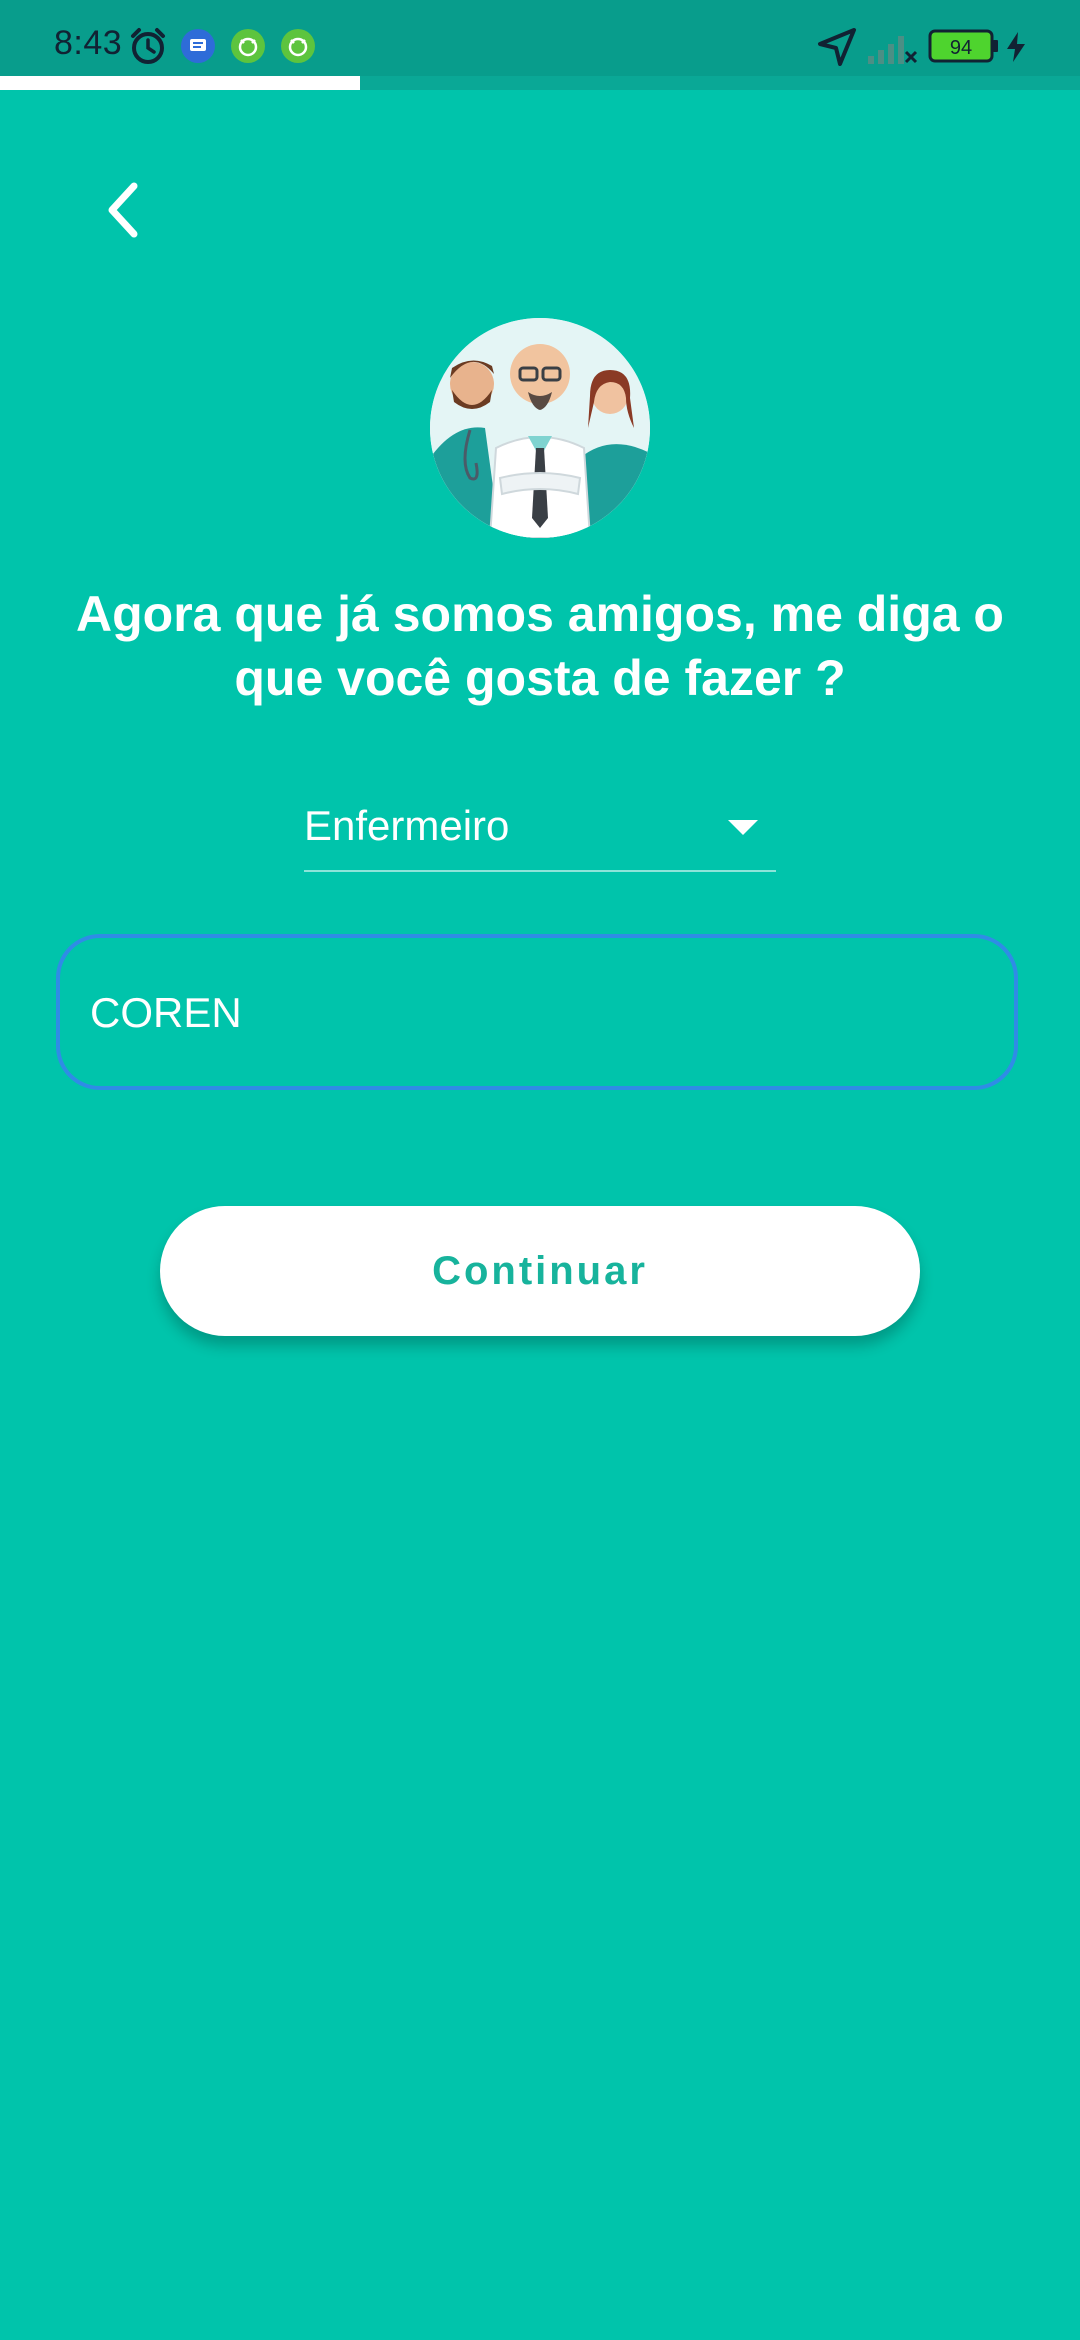 The height and width of the screenshot is (2340, 1080). Describe the element at coordinates (530, 1013) in the screenshot. I see `coren-input` at that location.